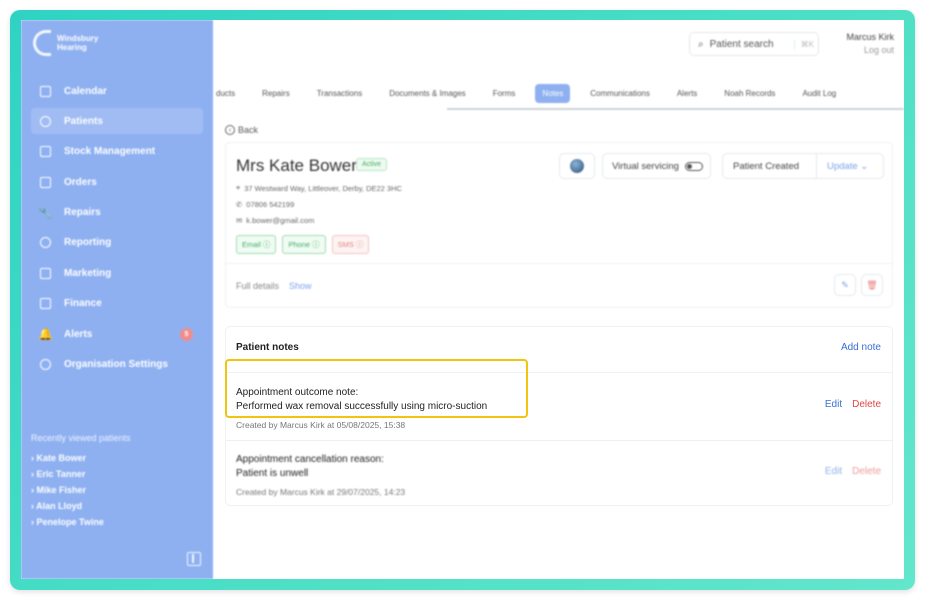  I want to click on back-button: ‹ Back, so click(241, 130).